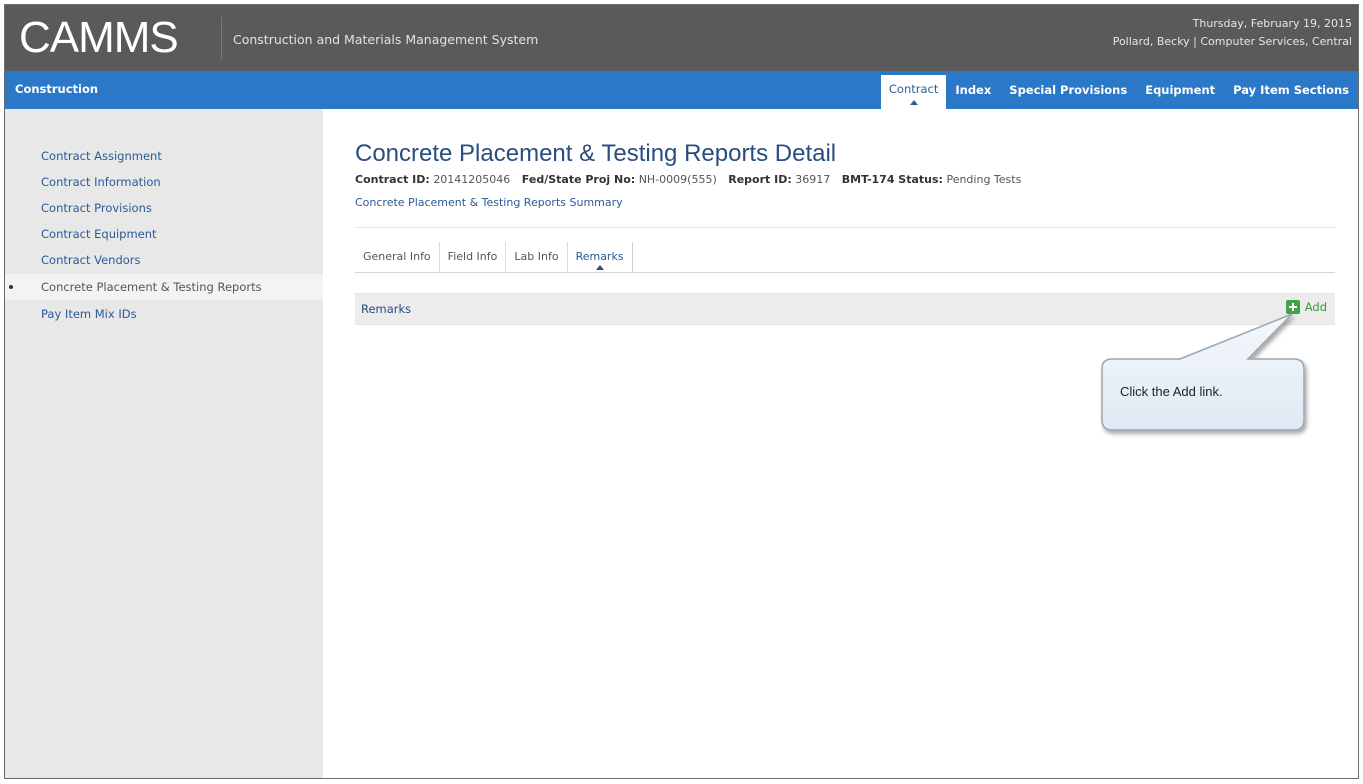 This screenshot has width=1363, height=784. Describe the element at coordinates (1068, 90) in the screenshot. I see `tab-special-provisions: Special Provisions` at that location.